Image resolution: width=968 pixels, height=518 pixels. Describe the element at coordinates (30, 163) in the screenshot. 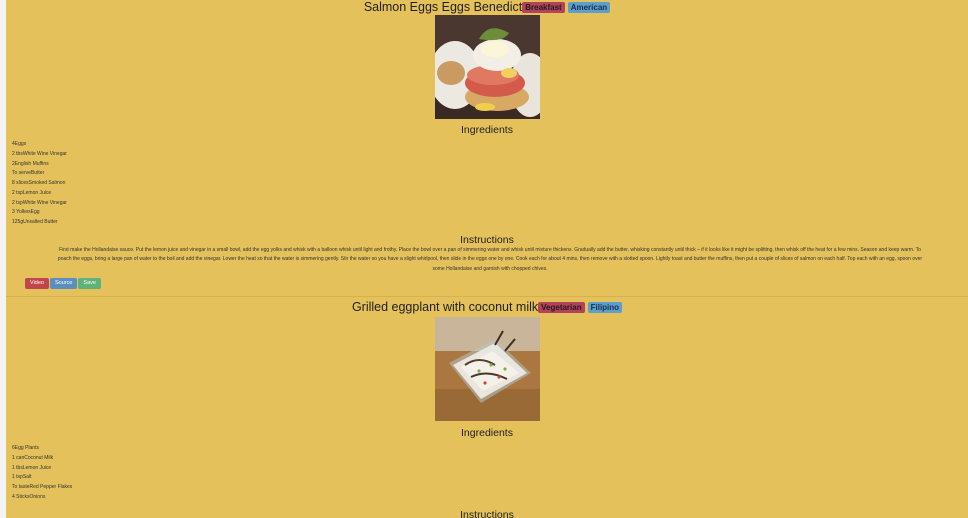

I see `ingredient-item: 2English Muffins` at that location.